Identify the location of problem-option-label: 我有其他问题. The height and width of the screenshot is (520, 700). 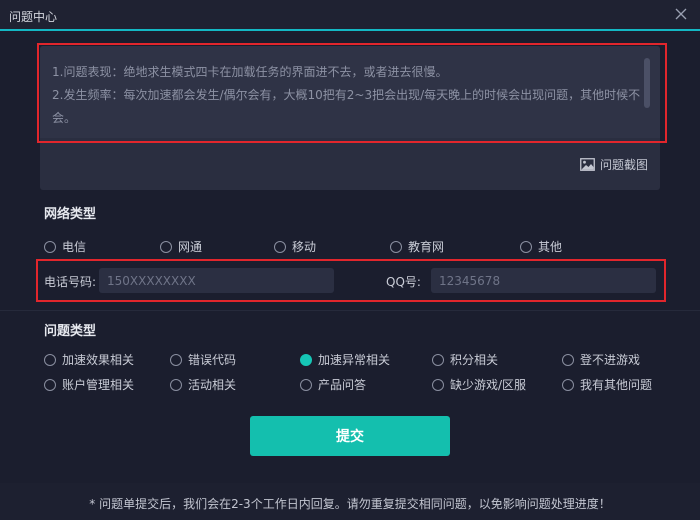
(616, 385).